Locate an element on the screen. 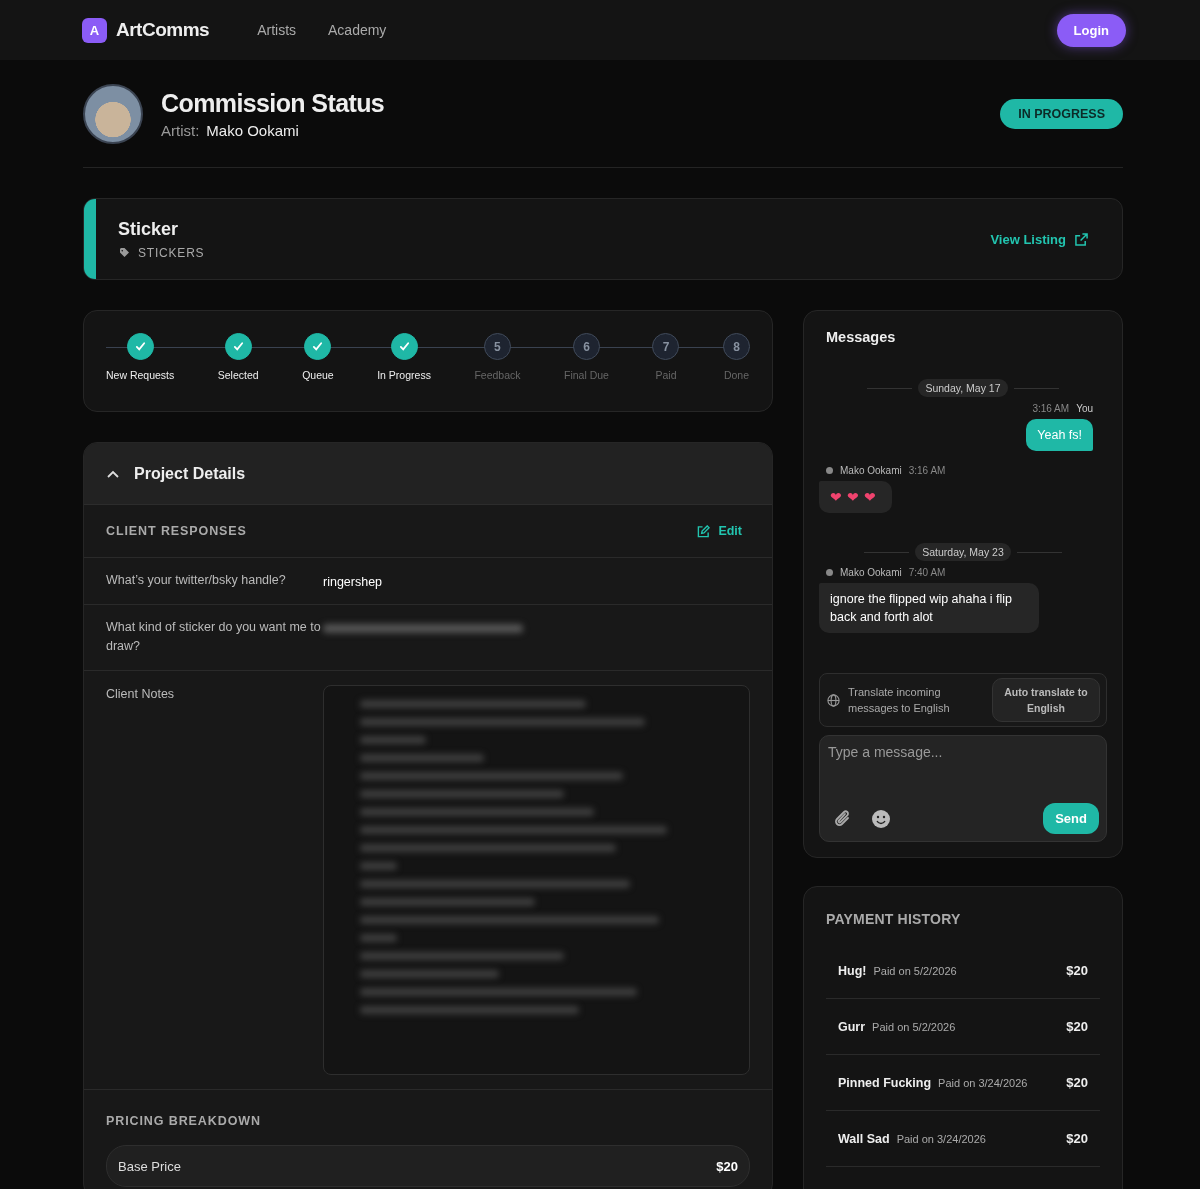  step-label: Queue is located at coordinates (318, 375).